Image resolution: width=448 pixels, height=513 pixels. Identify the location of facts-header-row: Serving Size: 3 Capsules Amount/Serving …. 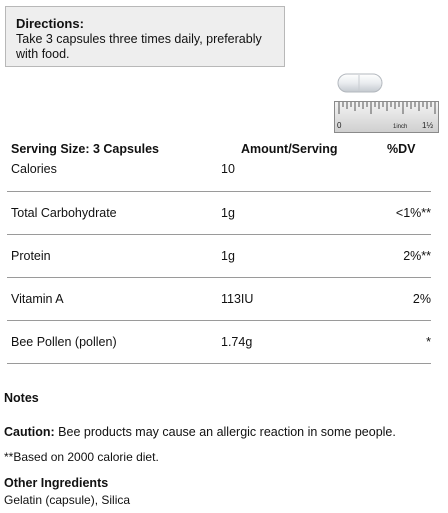
(219, 149).